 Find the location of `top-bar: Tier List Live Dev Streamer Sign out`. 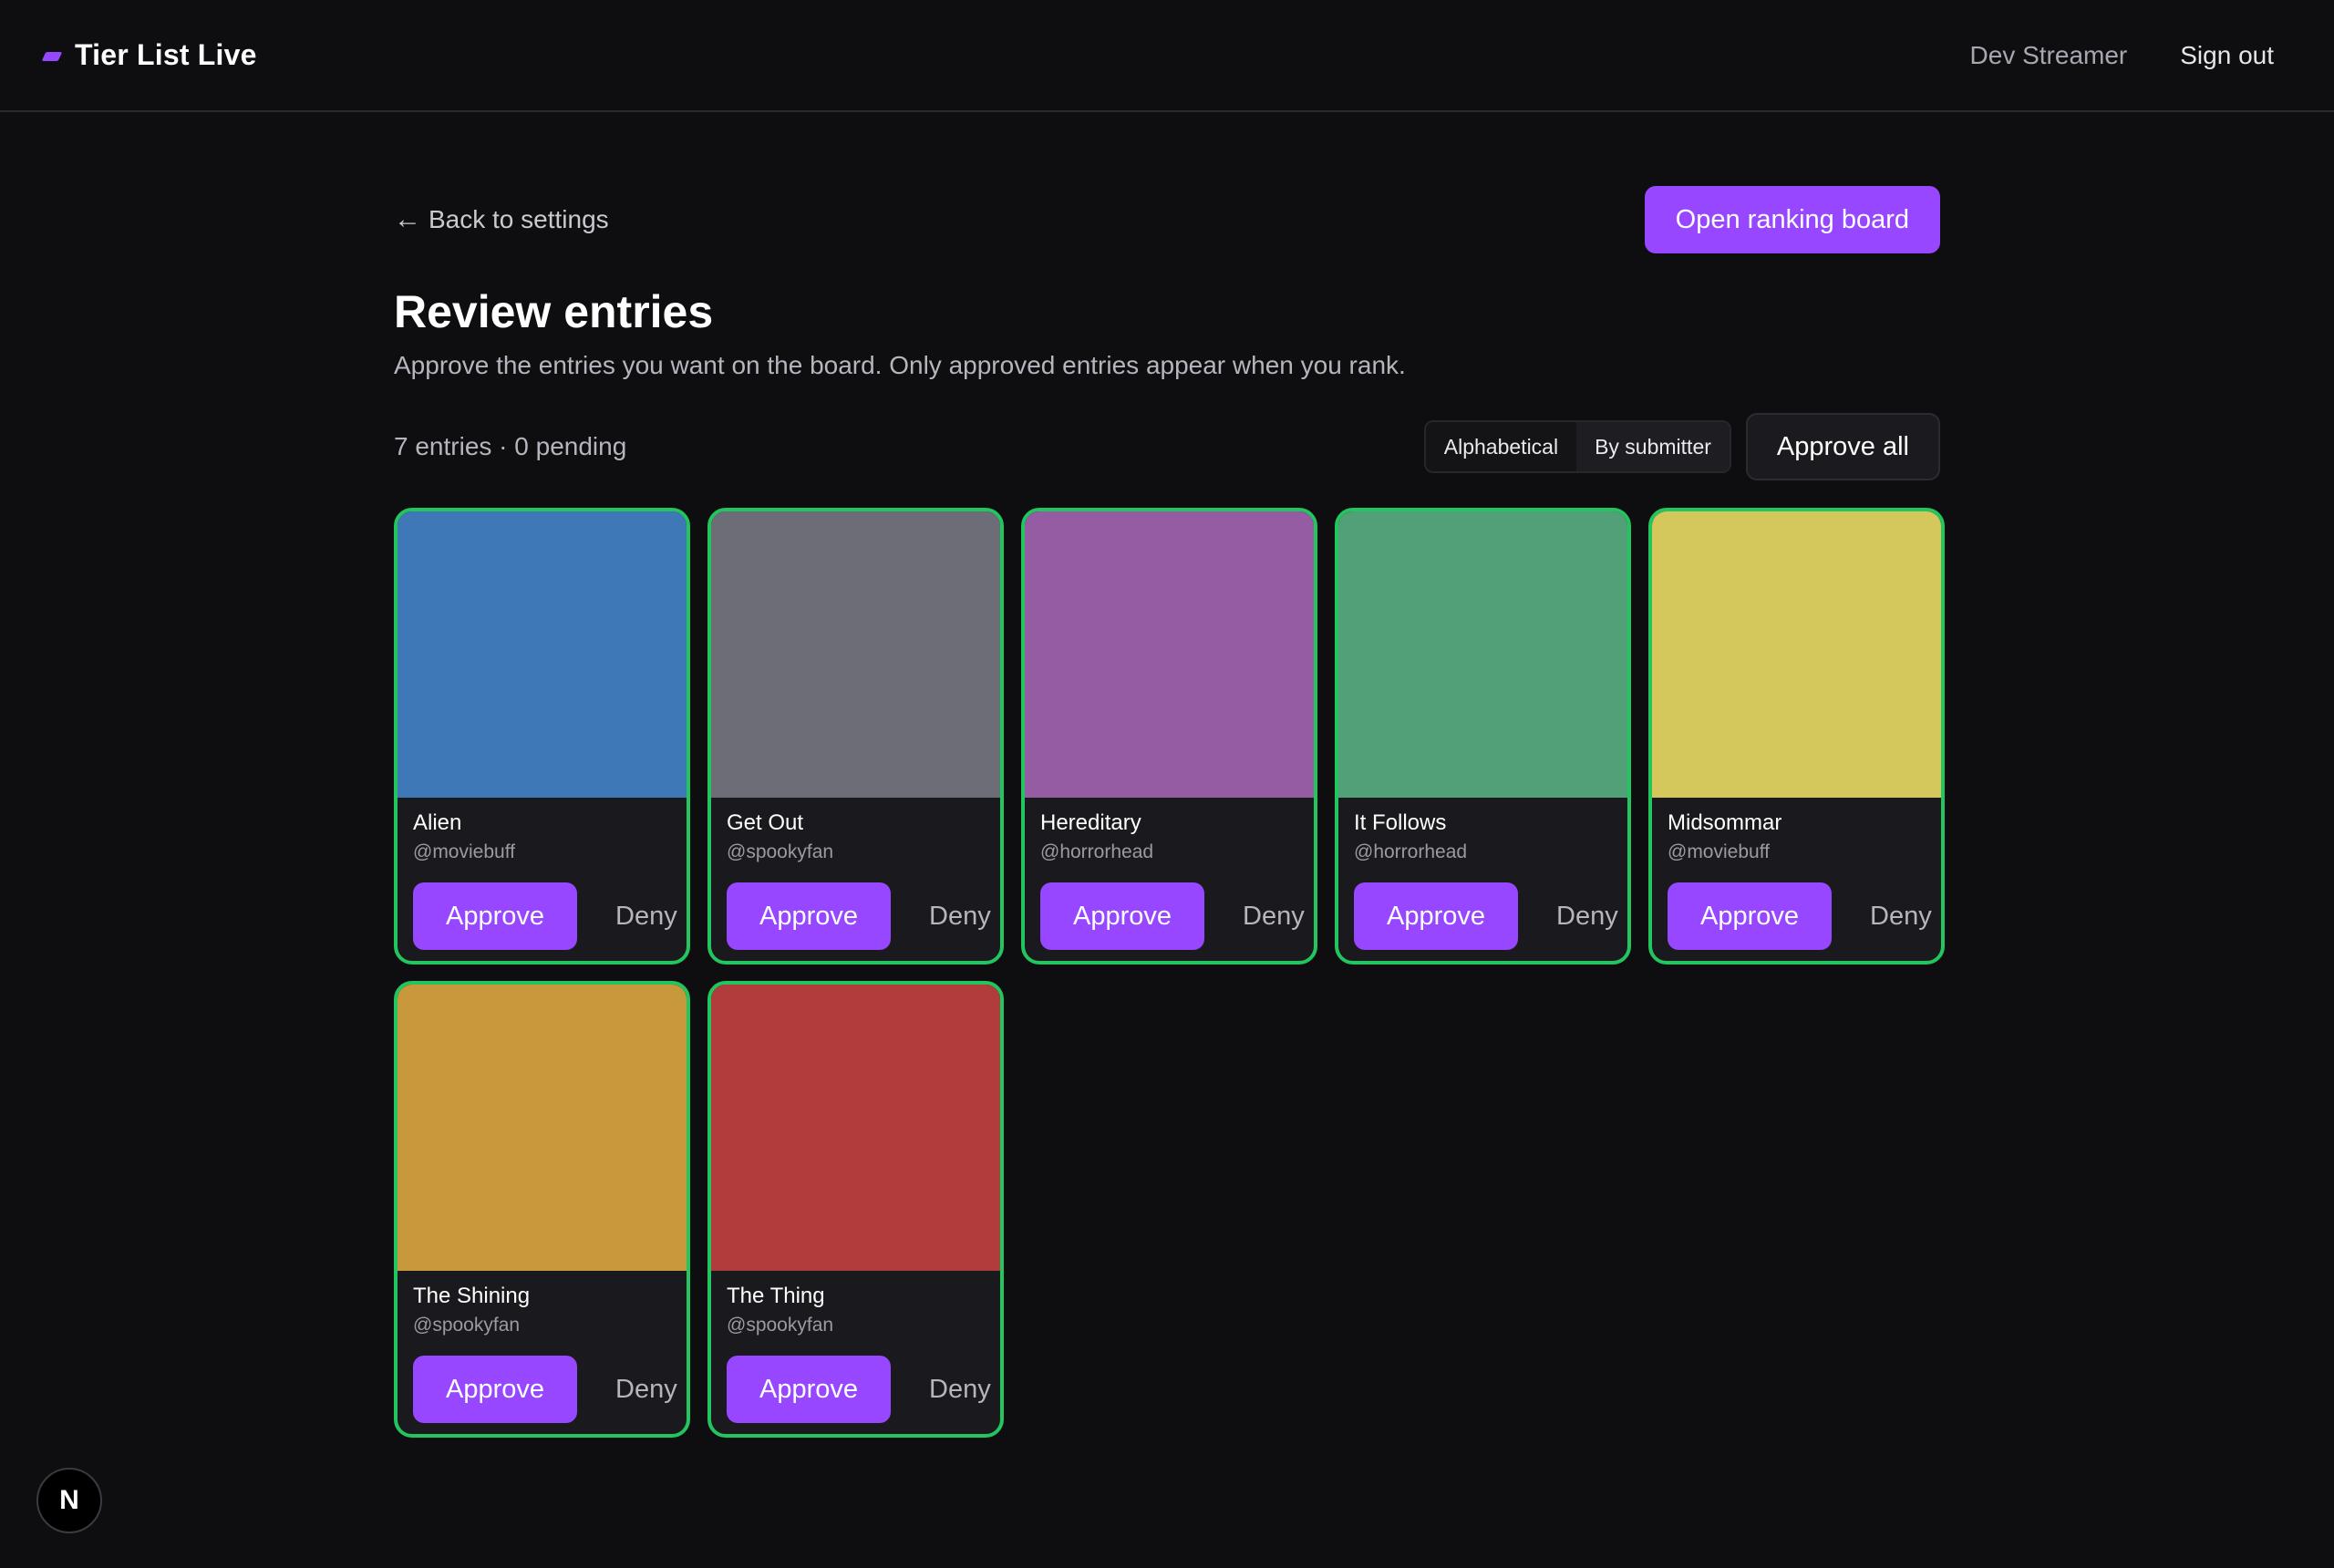

top-bar: Tier List Live Dev Streamer Sign out is located at coordinates (1167, 56).